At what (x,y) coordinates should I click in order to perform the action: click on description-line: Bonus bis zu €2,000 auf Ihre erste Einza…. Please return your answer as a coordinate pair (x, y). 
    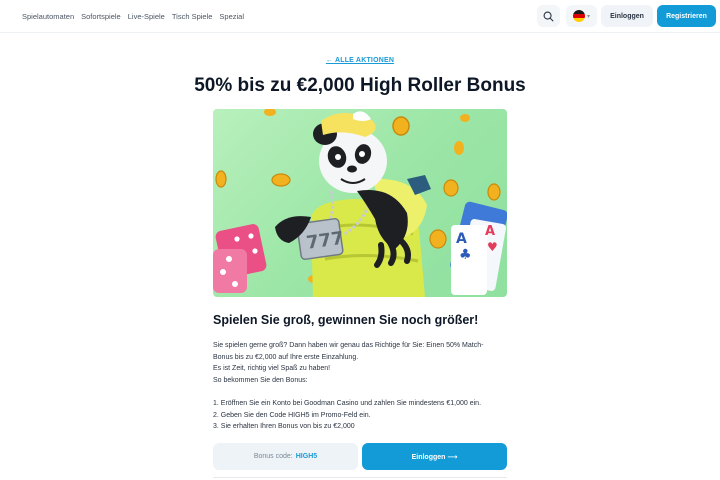
    Looking at the image, I should click on (286, 357).